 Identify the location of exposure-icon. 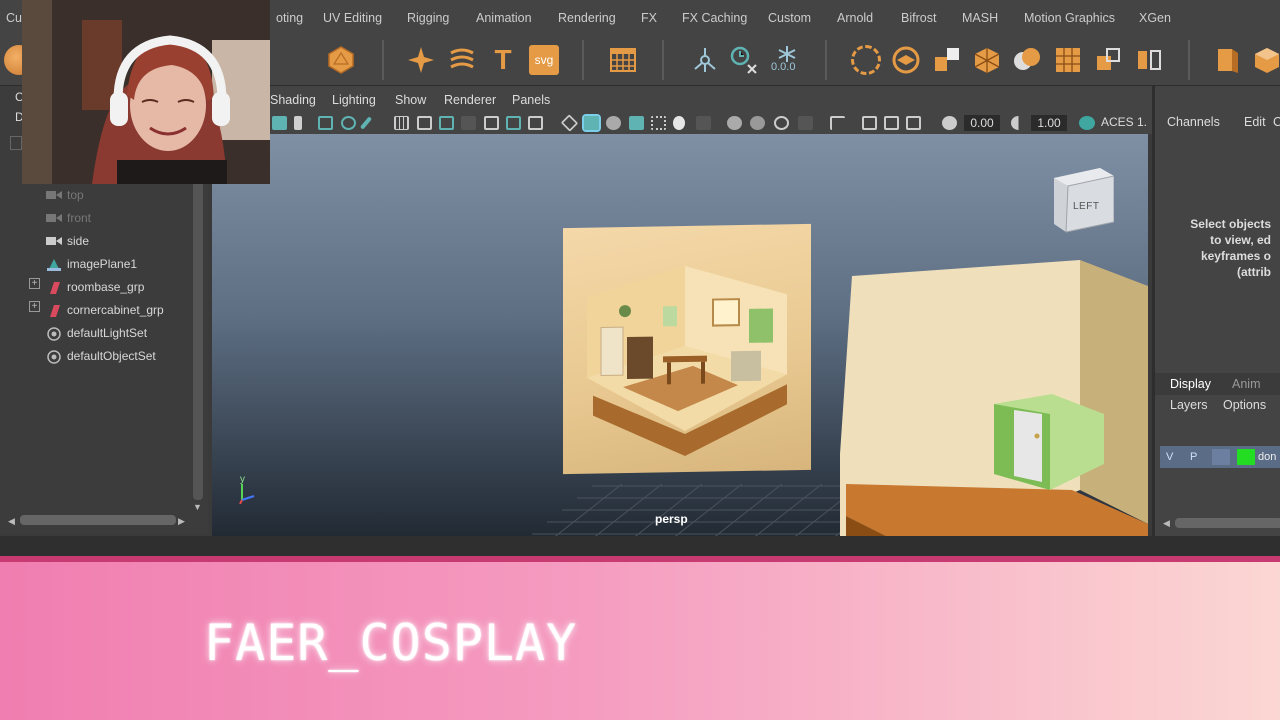
(949, 123).